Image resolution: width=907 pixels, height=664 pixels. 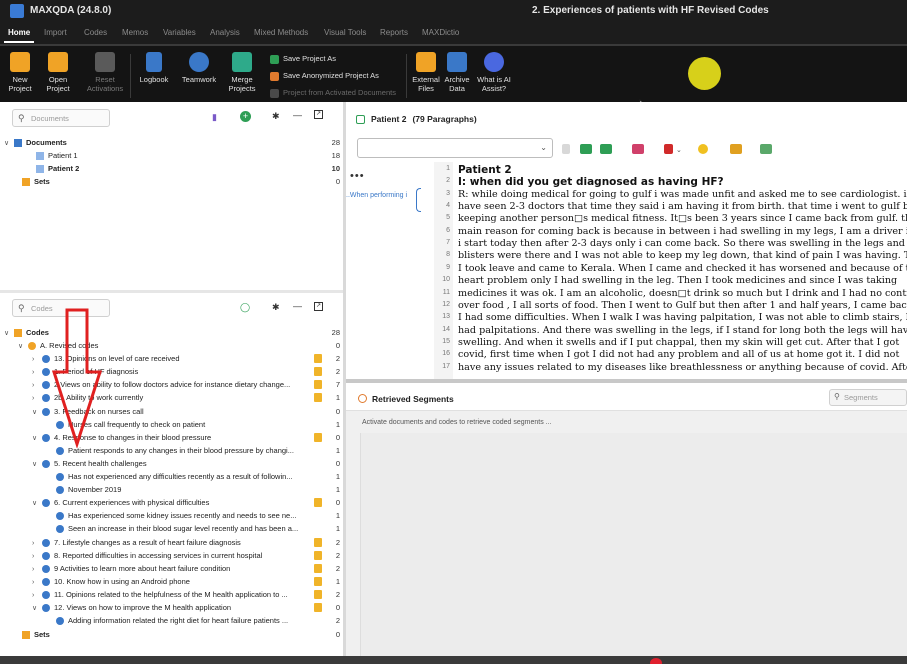 What do you see at coordinates (394, 32) in the screenshot?
I see `tab-reports: Reports` at bounding box center [394, 32].